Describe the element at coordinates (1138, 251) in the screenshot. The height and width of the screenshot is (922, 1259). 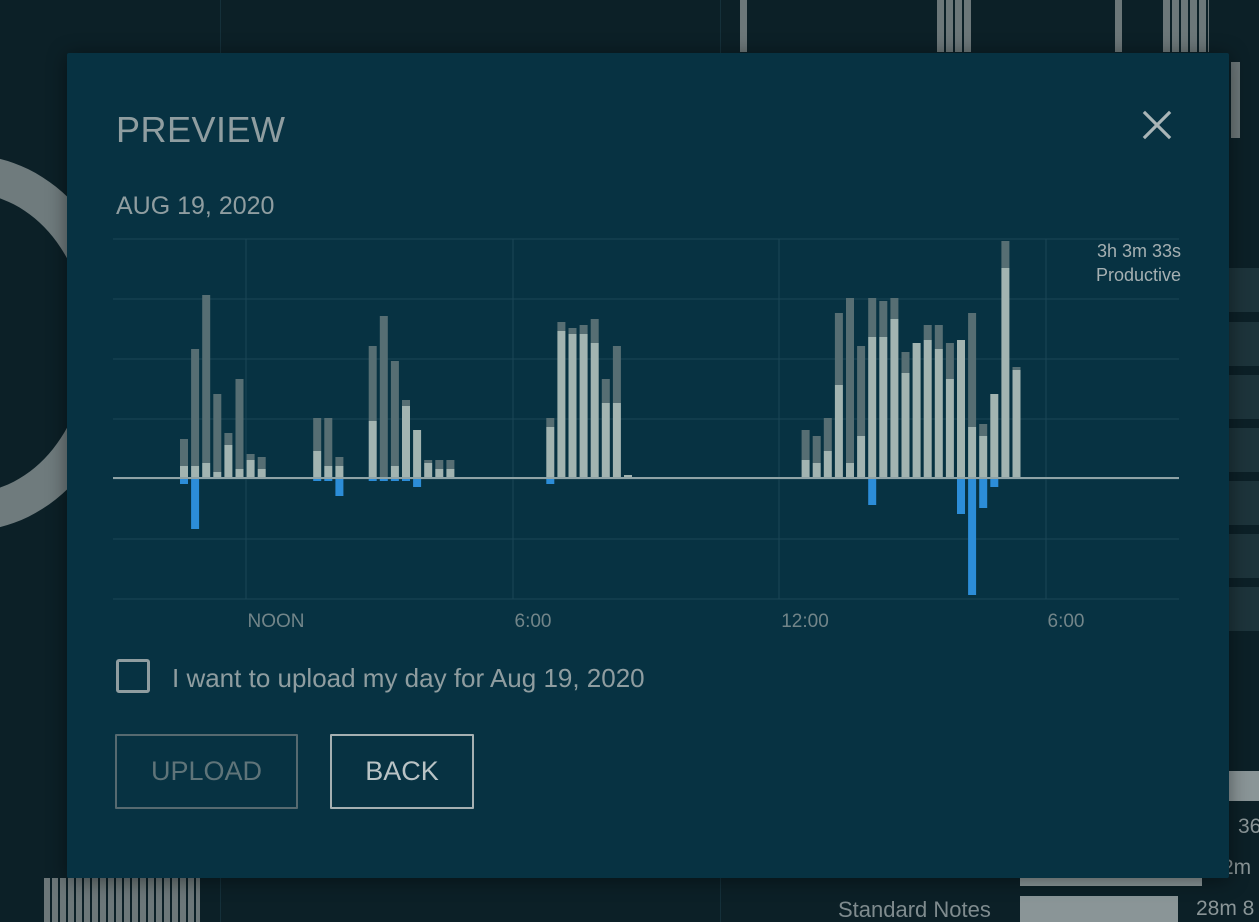
I see `summary-total: 3h 3m 33s` at that location.